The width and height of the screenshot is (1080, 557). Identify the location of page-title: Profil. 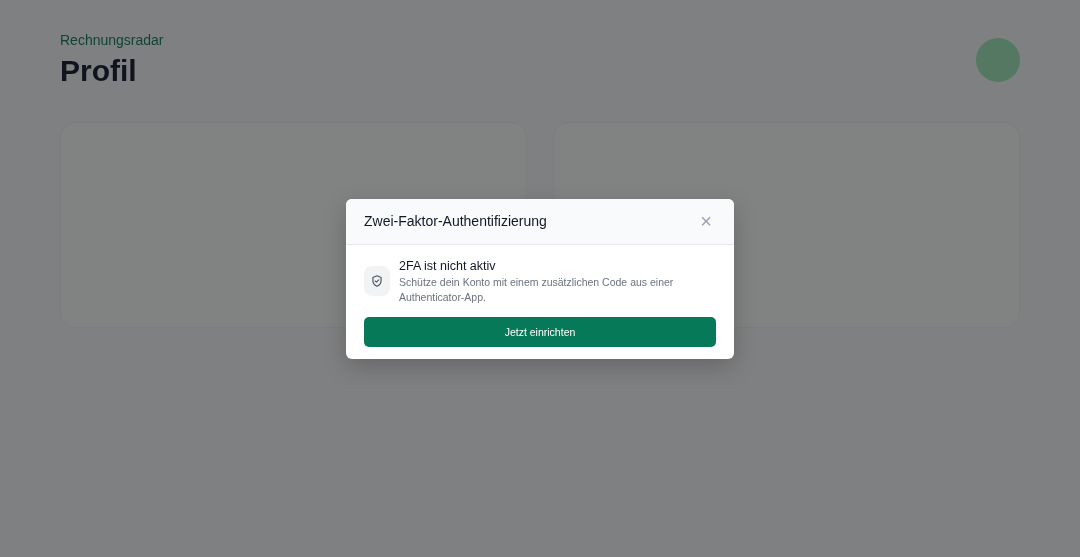
(99, 71).